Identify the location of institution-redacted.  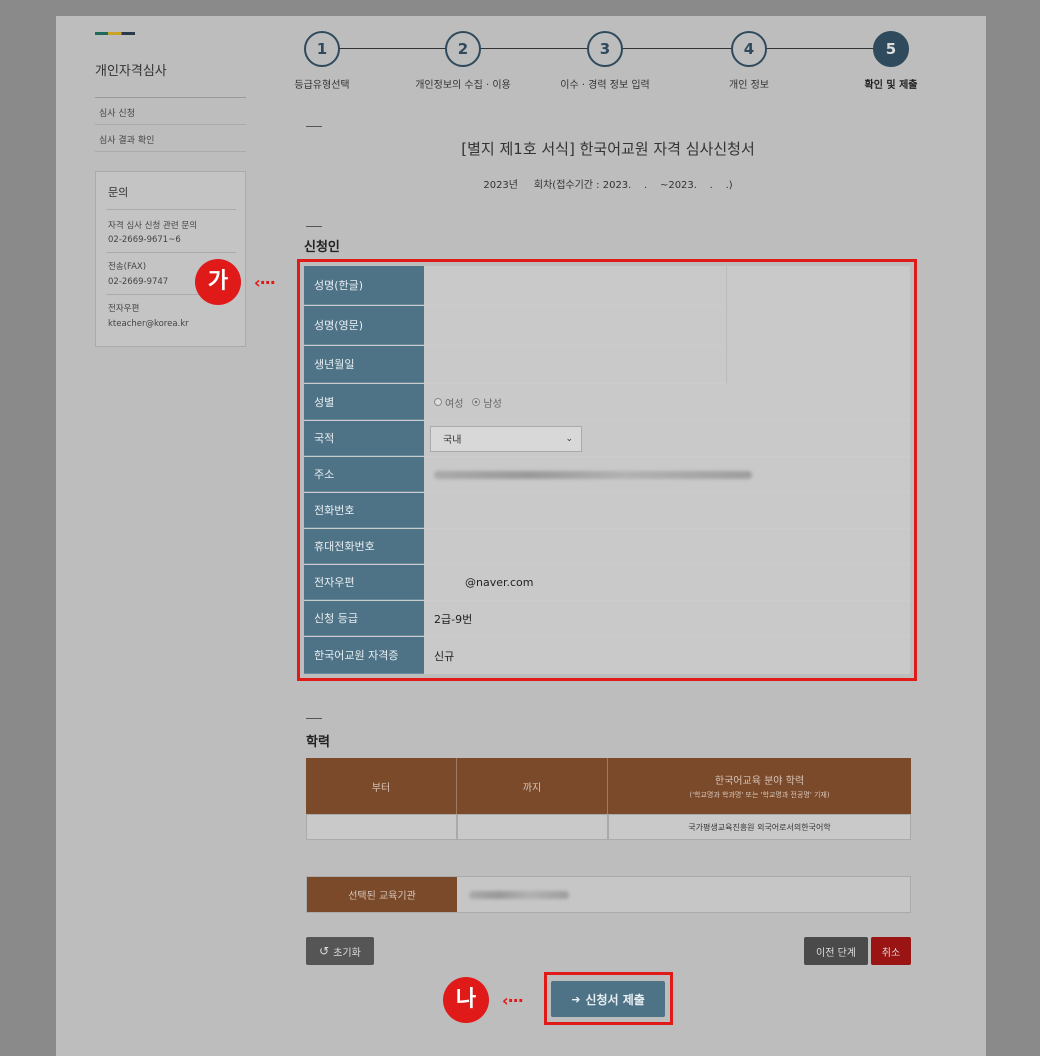
(519, 895).